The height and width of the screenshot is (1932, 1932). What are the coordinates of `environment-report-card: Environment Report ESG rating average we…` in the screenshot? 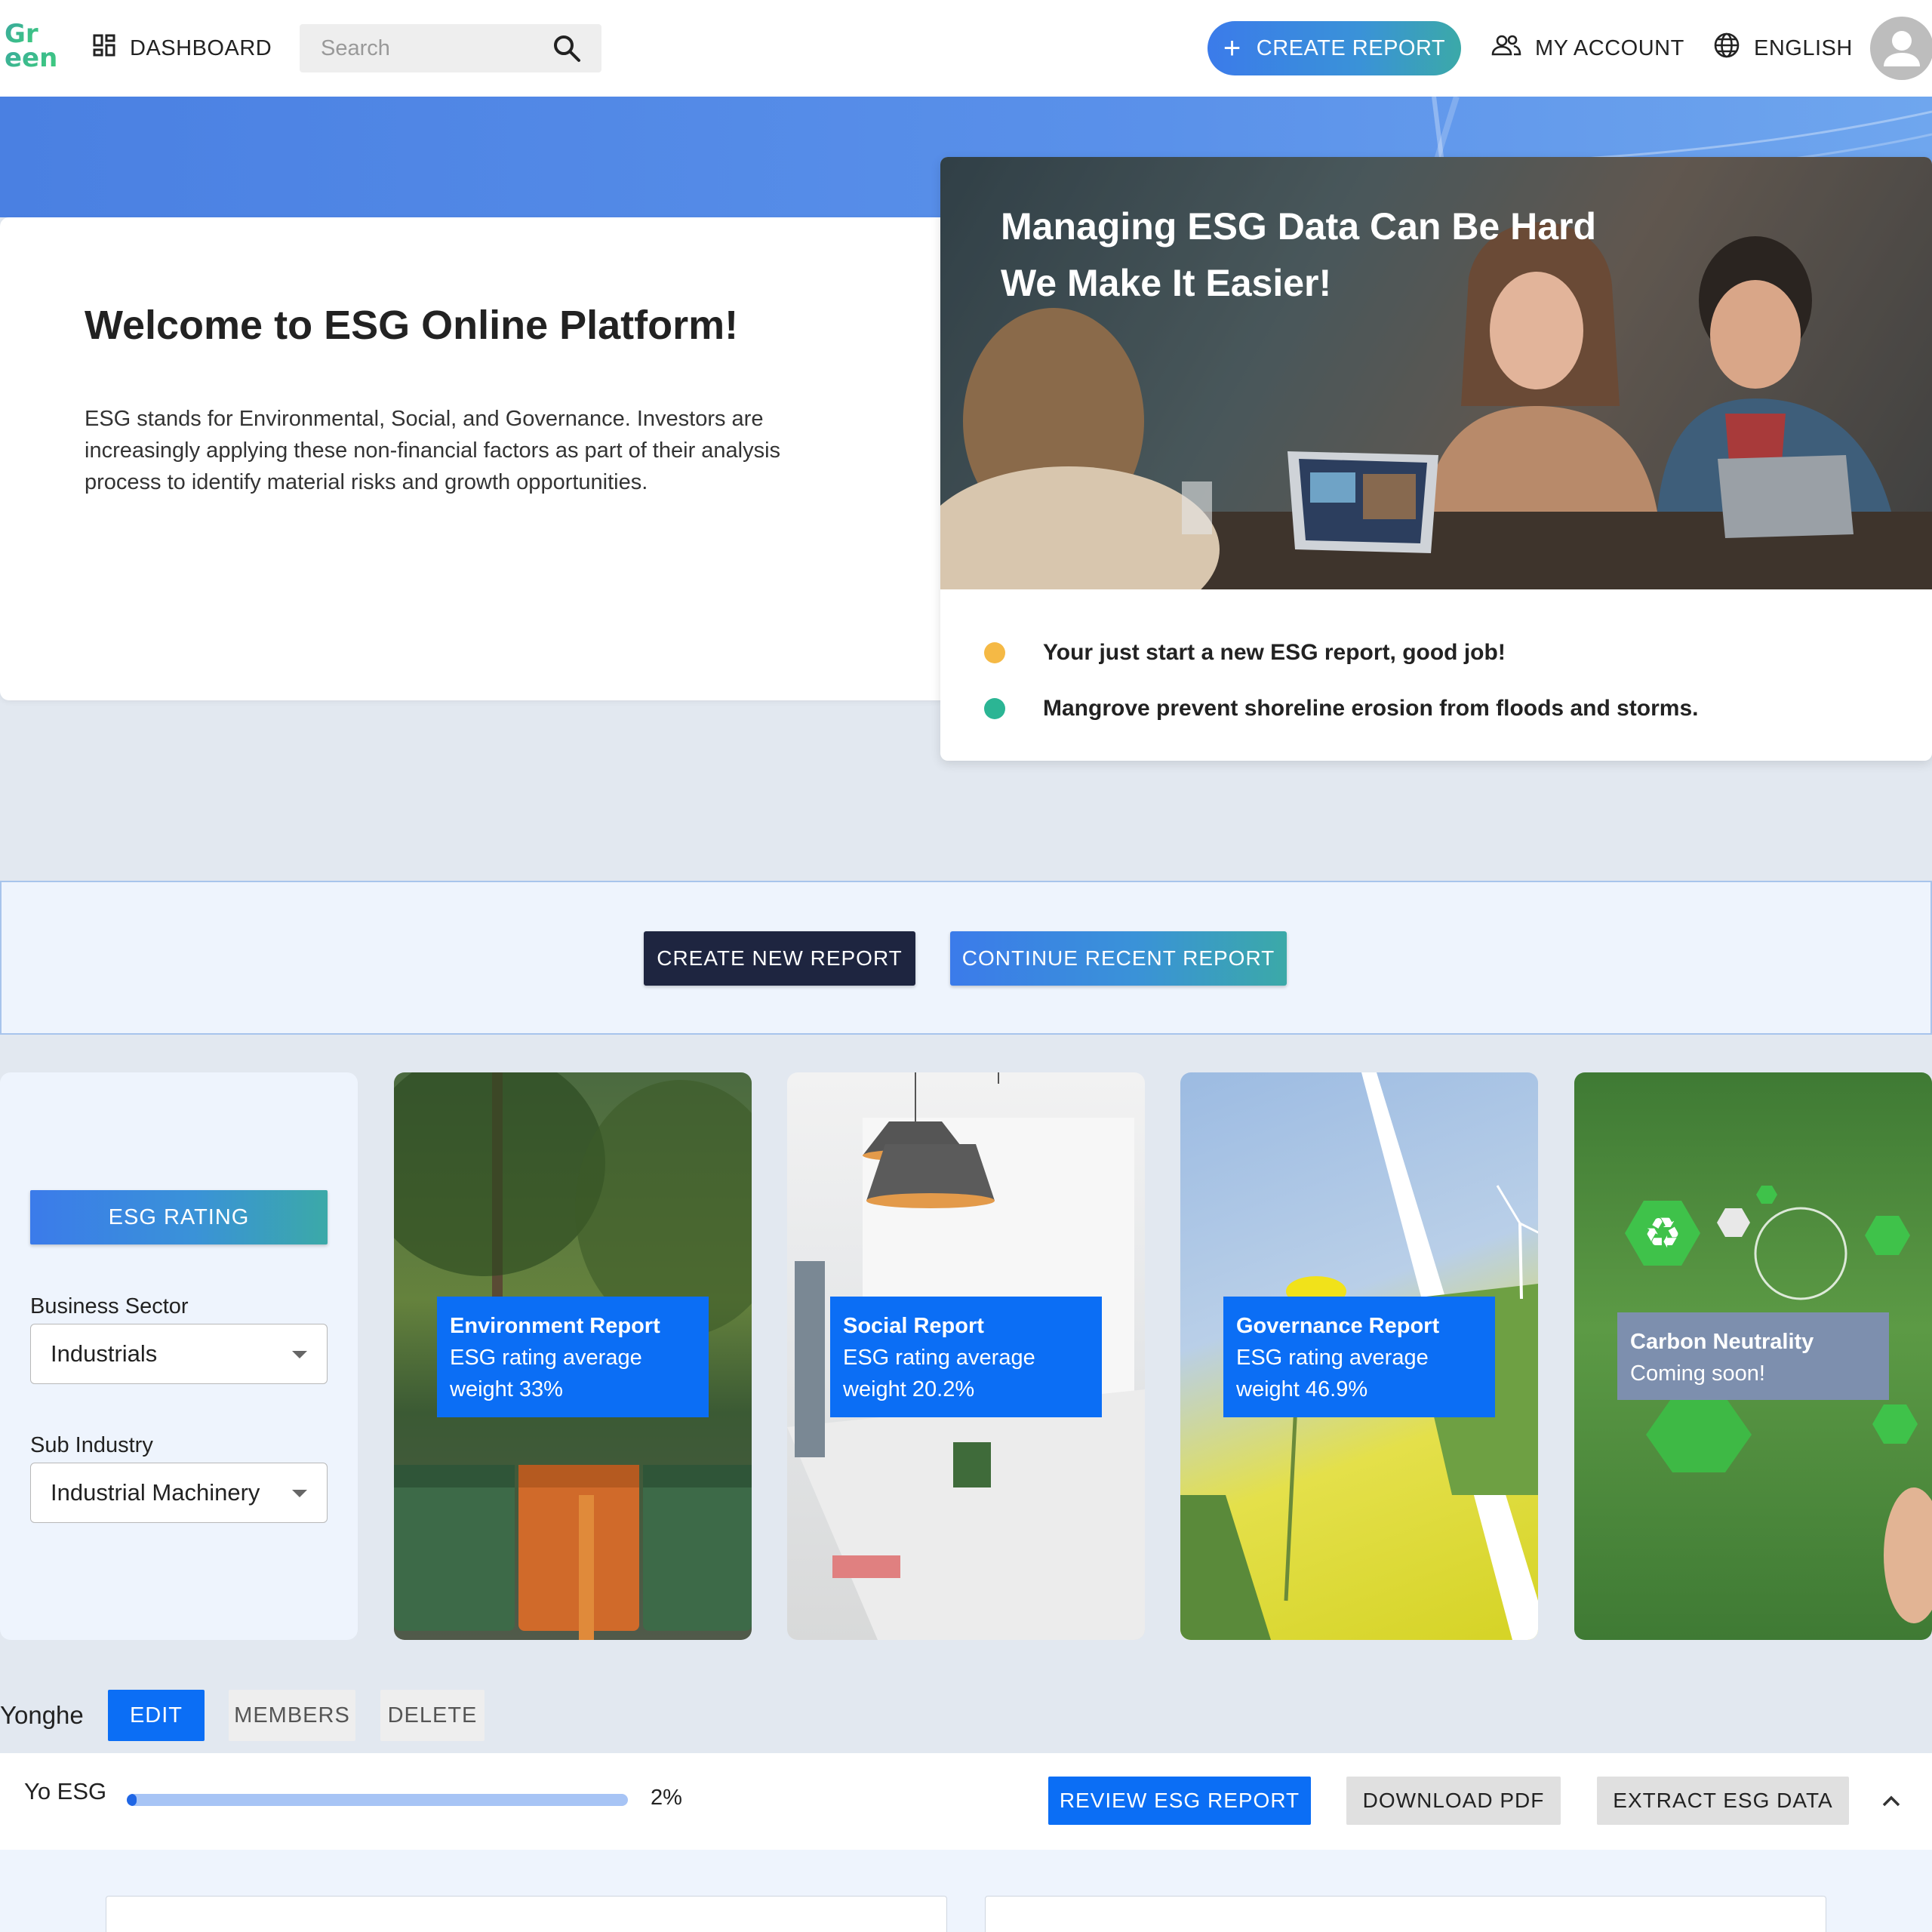 It's located at (573, 1356).